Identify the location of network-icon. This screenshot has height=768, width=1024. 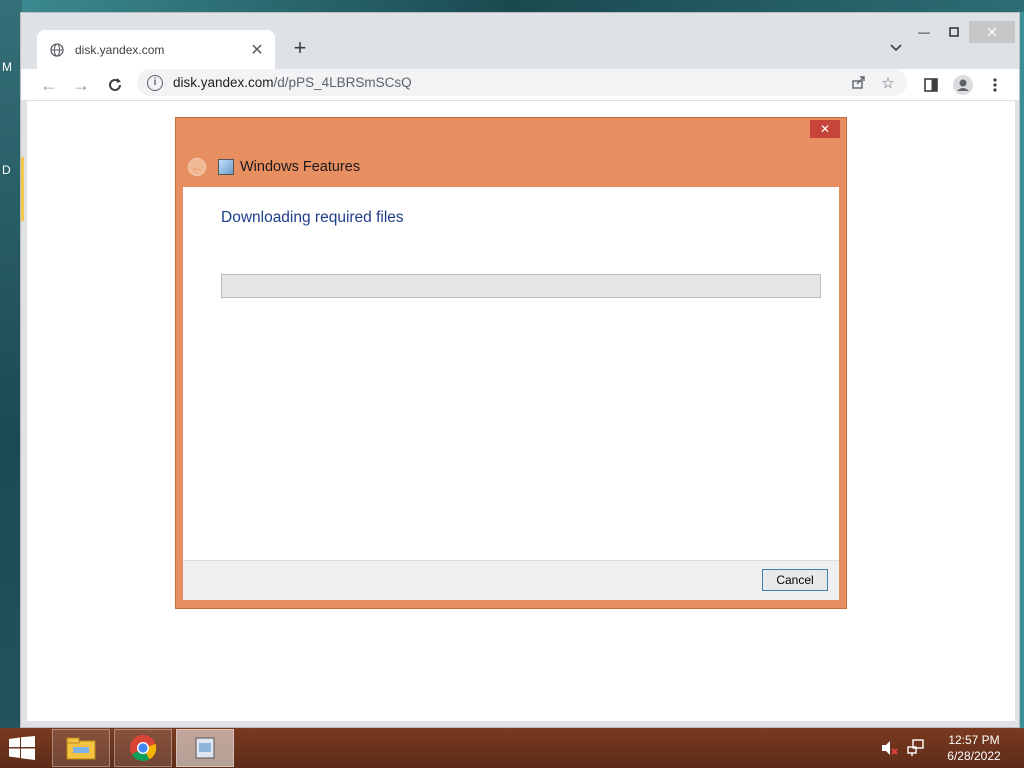
(916, 748).